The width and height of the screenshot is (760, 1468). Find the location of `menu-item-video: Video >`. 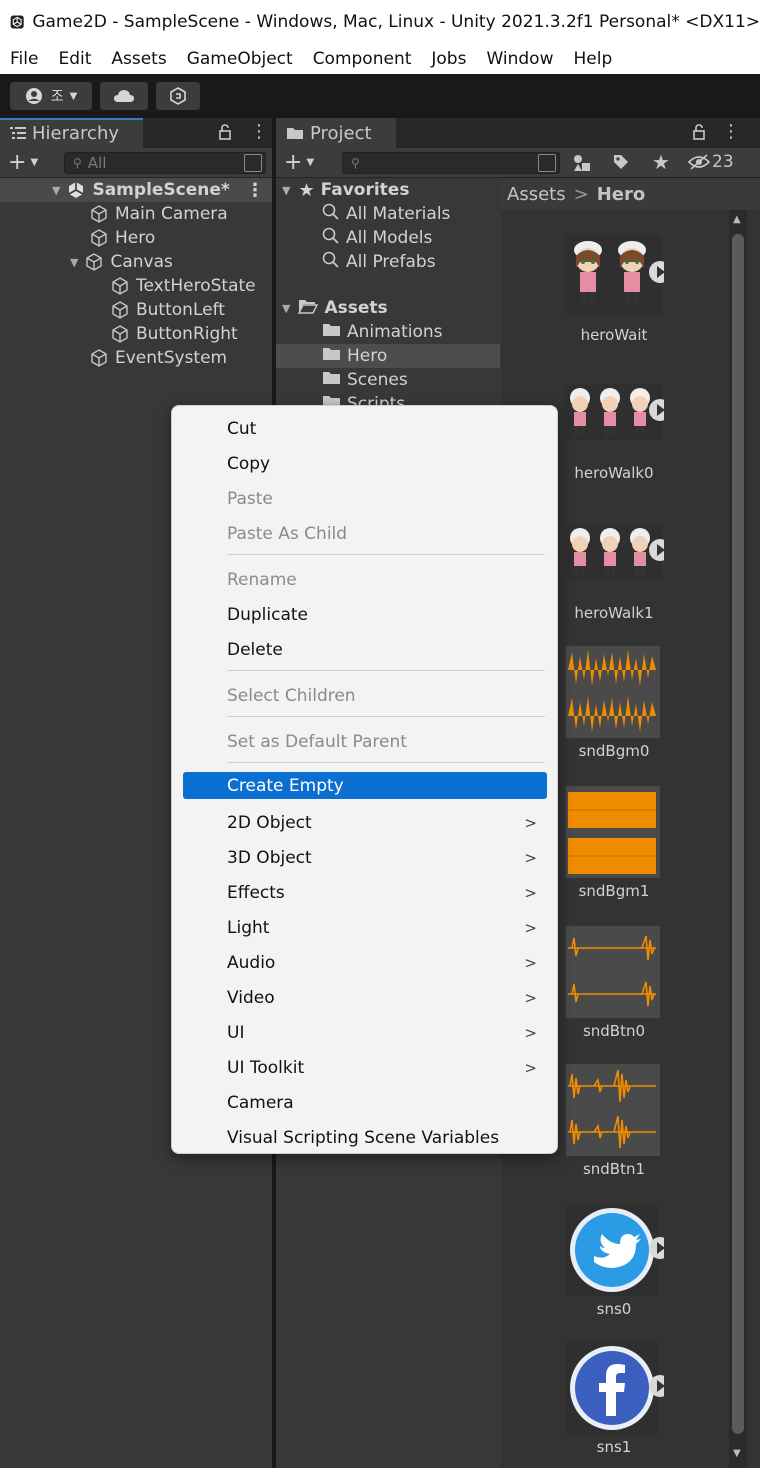

menu-item-video: Video > is located at coordinates (365, 997).